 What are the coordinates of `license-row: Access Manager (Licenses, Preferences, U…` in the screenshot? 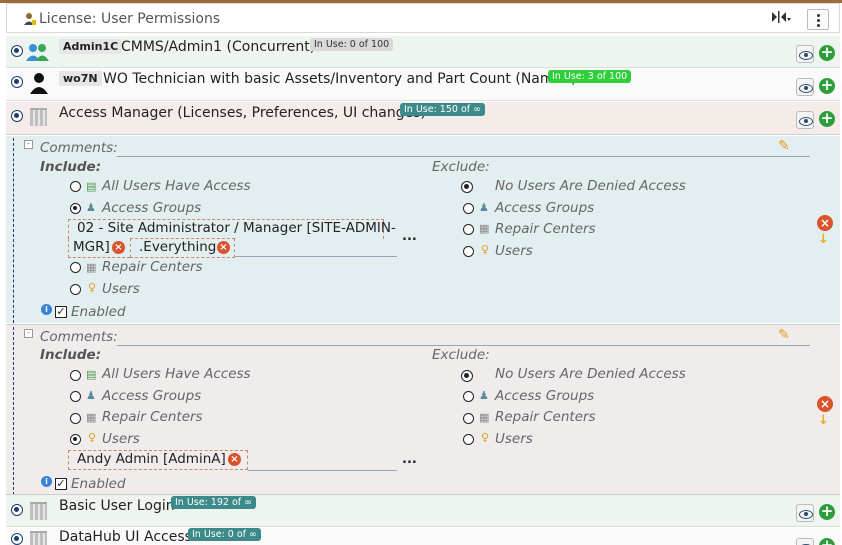 It's located at (423, 118).